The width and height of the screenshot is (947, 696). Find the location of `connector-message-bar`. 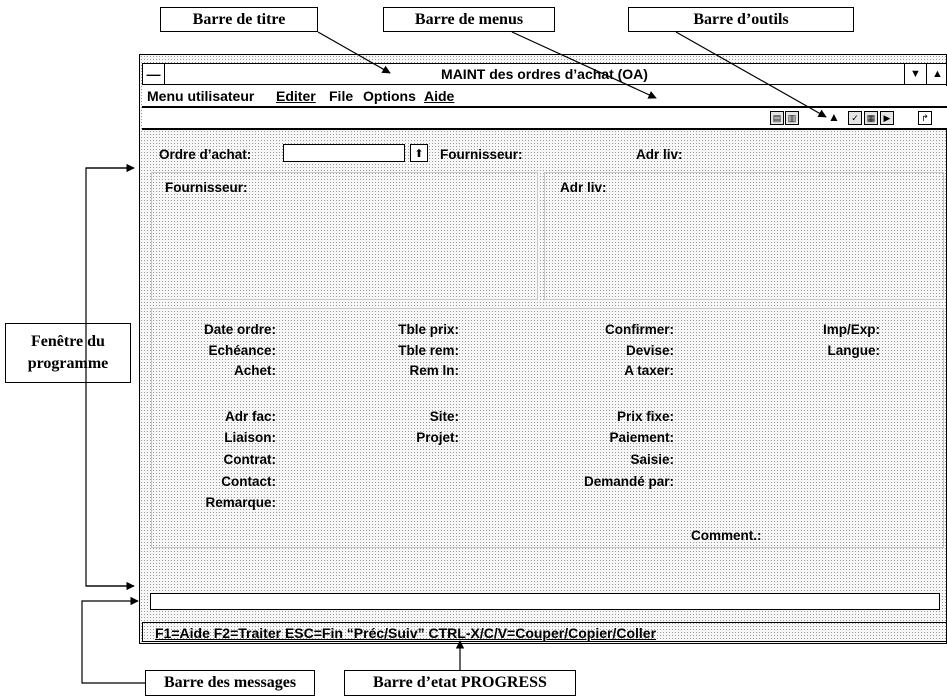

connector-message-bar is located at coordinates (113, 640).